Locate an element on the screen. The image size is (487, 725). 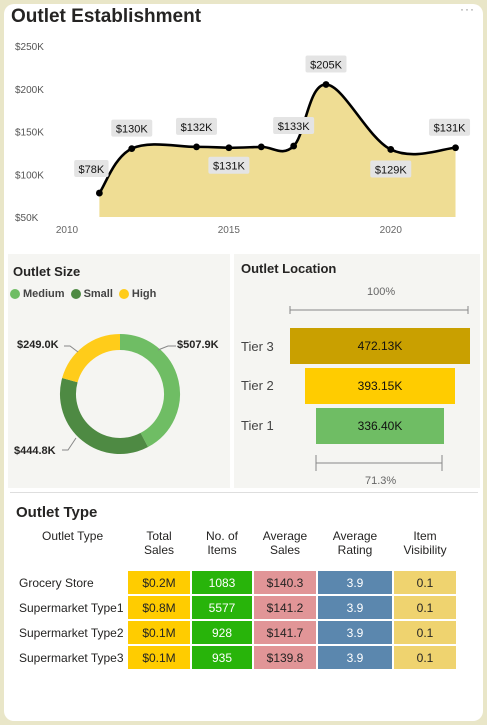
legend-label: High is located at coordinates (144, 294).